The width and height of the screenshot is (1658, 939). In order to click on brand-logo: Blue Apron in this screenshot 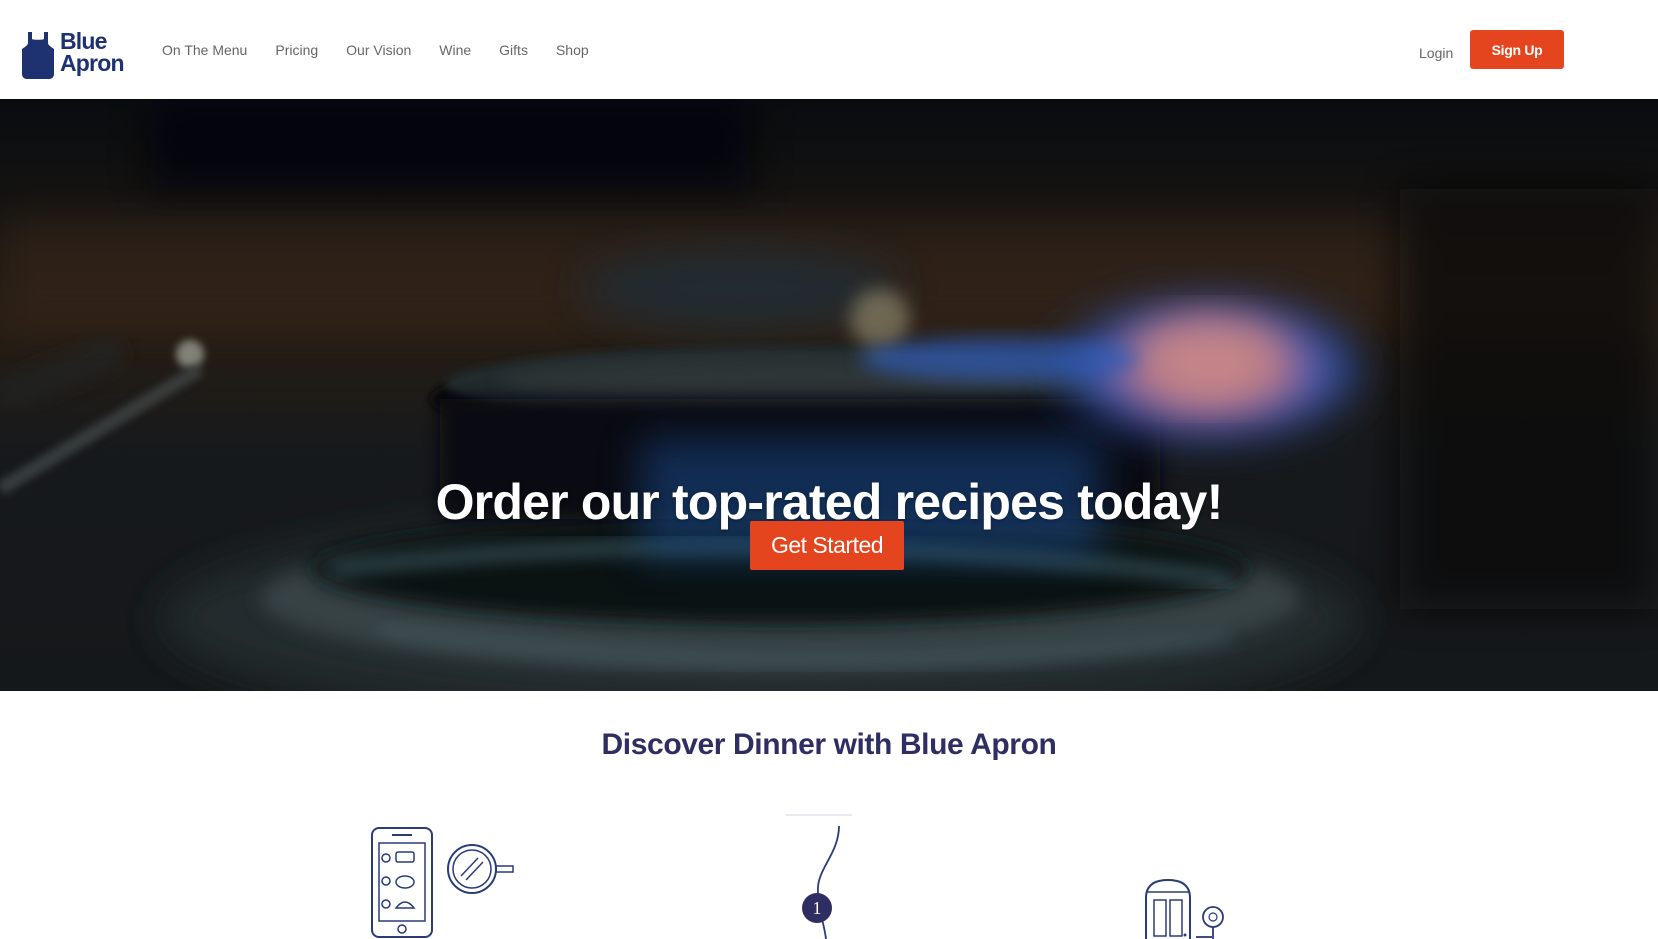, I will do `click(75, 55)`.